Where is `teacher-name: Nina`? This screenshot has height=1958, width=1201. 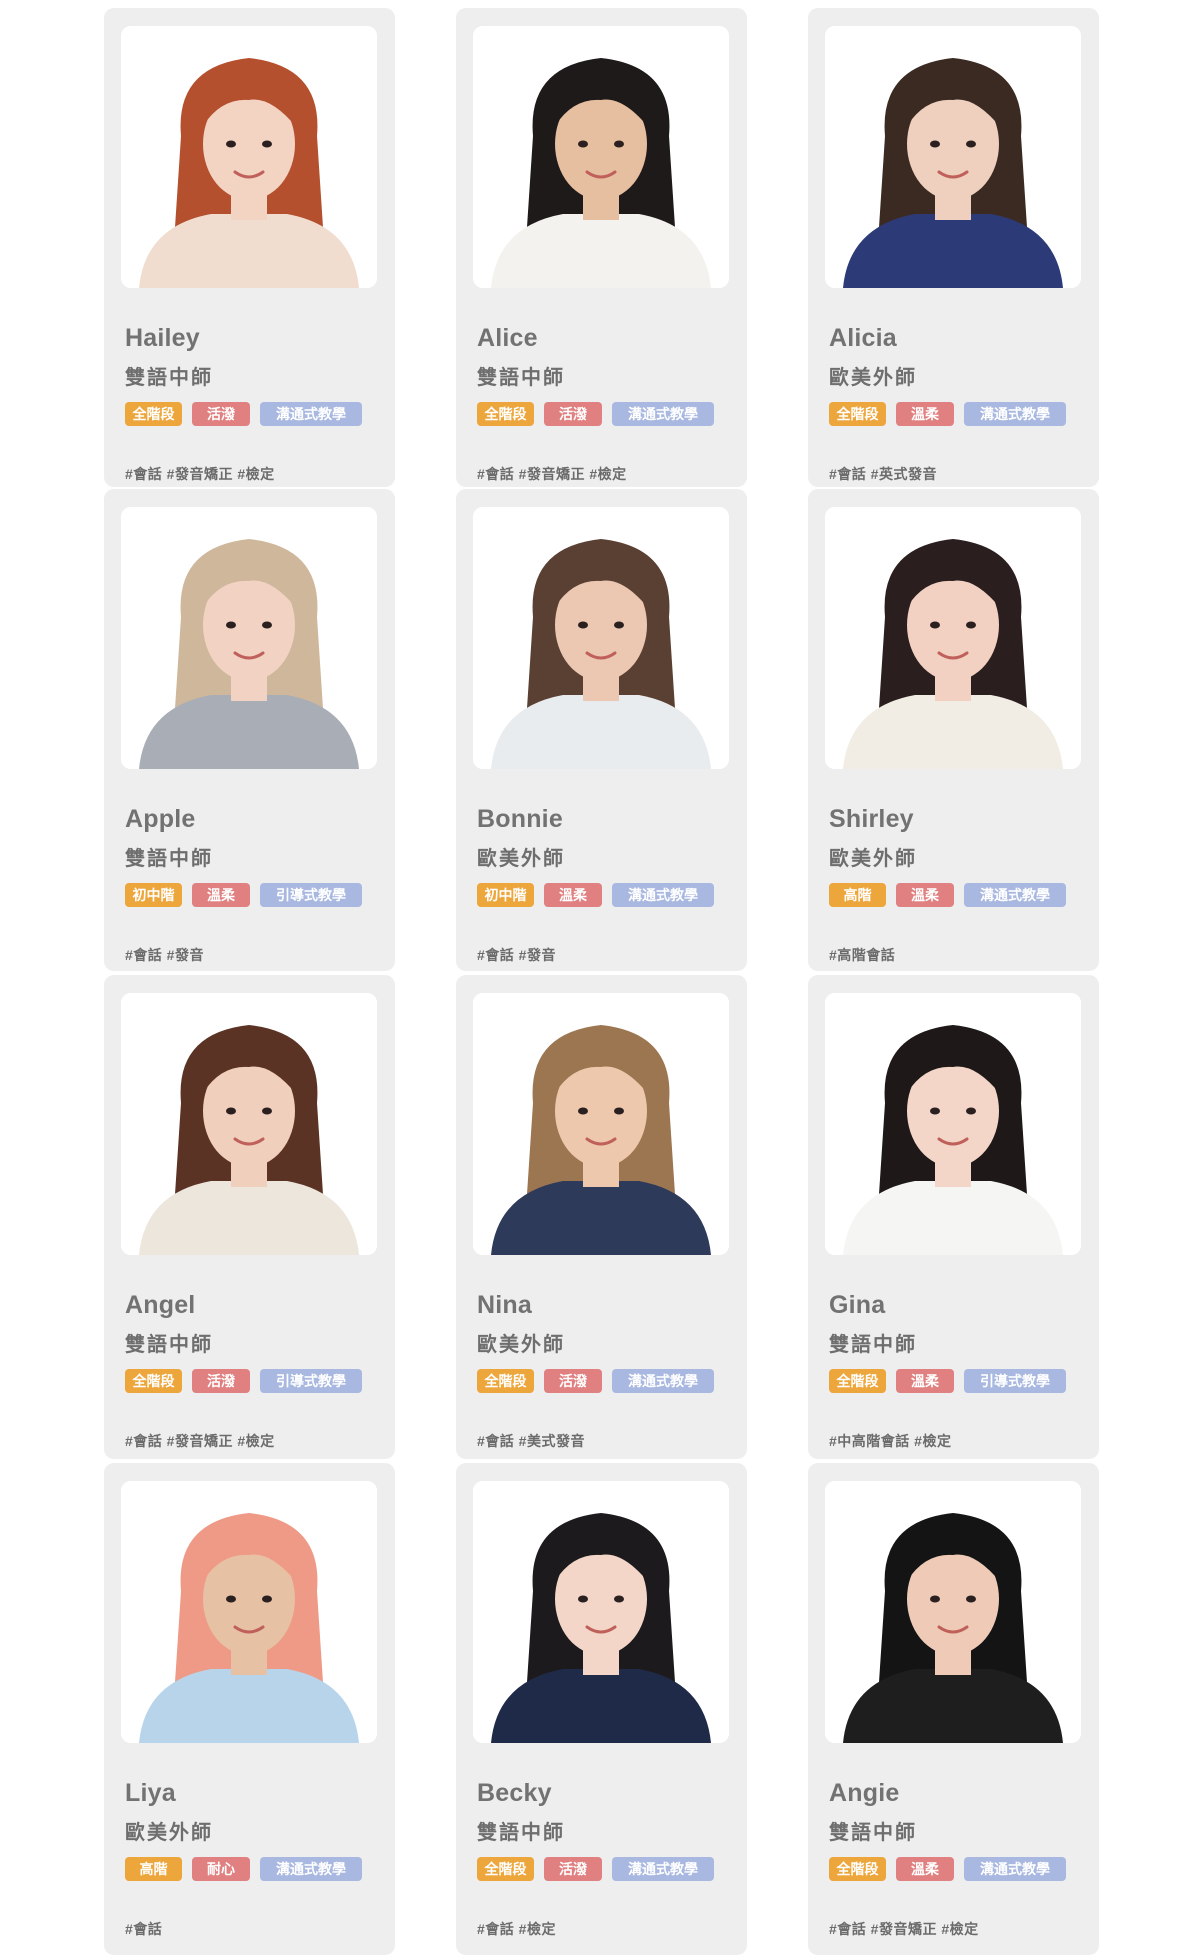 teacher-name: Nina is located at coordinates (504, 1305).